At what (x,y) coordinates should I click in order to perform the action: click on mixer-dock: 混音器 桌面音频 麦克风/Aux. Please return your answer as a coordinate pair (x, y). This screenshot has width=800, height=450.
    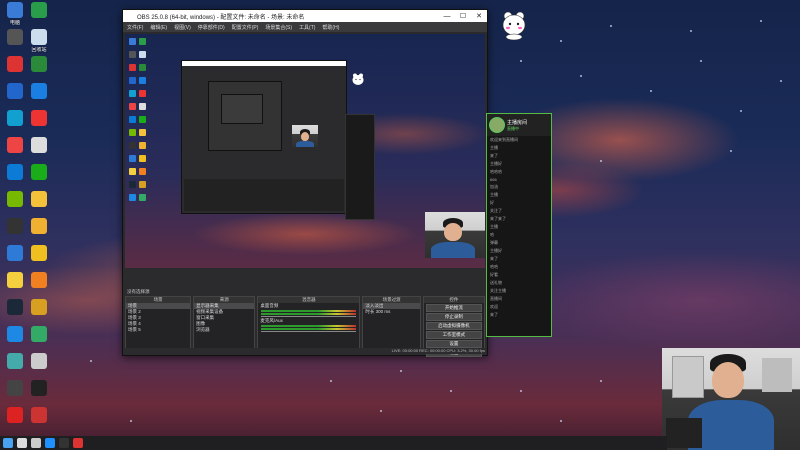
    Looking at the image, I should click on (309, 324).